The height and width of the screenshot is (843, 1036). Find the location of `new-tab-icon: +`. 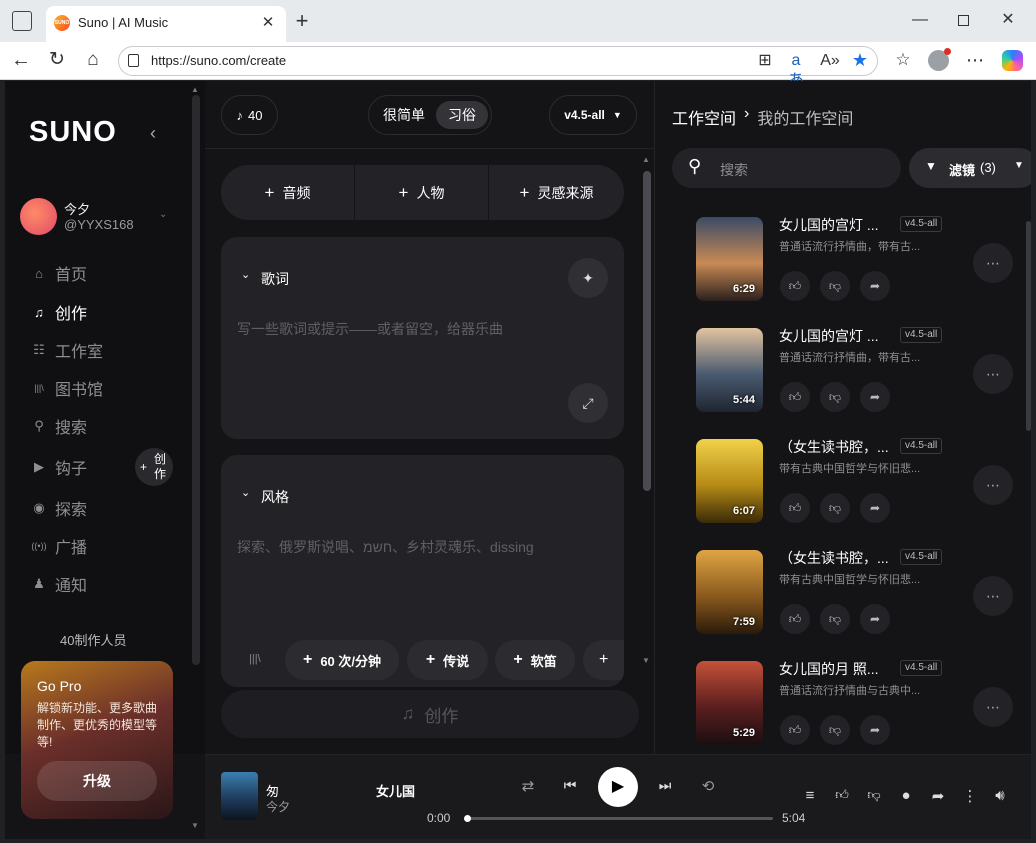

new-tab-icon: + is located at coordinates (302, 21).